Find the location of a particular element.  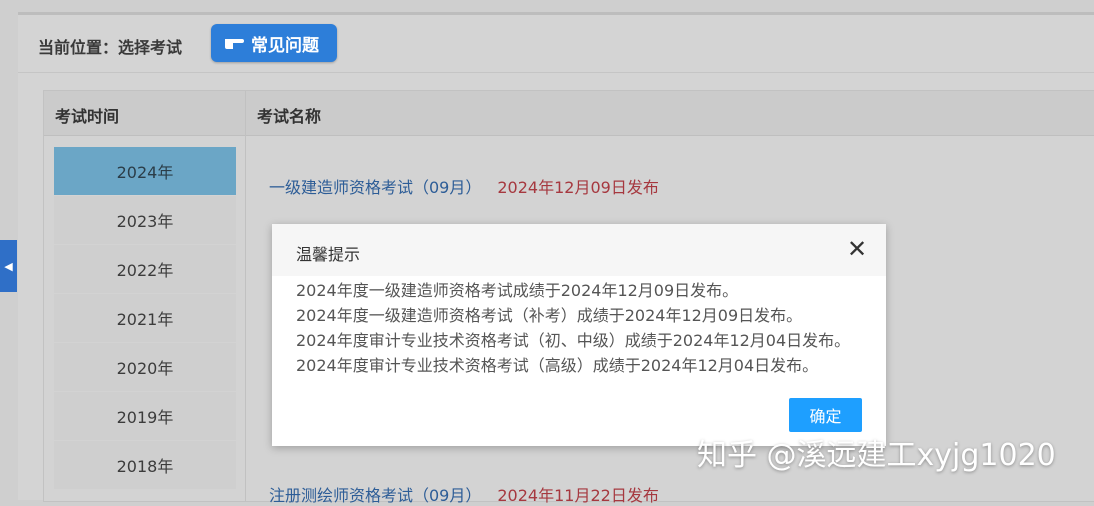

col-header-name: 考试名称 is located at coordinates (289, 116).